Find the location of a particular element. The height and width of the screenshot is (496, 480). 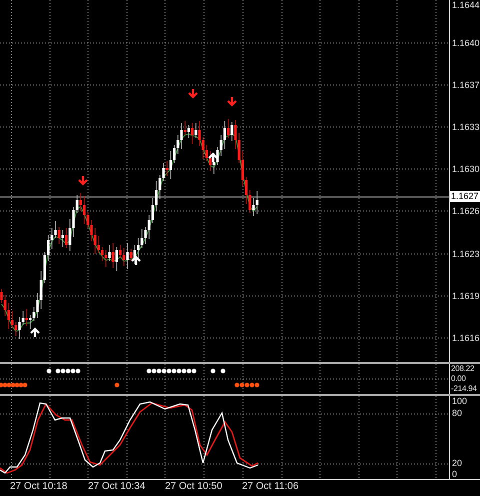

price-label: 1.1630 is located at coordinates (466, 169).